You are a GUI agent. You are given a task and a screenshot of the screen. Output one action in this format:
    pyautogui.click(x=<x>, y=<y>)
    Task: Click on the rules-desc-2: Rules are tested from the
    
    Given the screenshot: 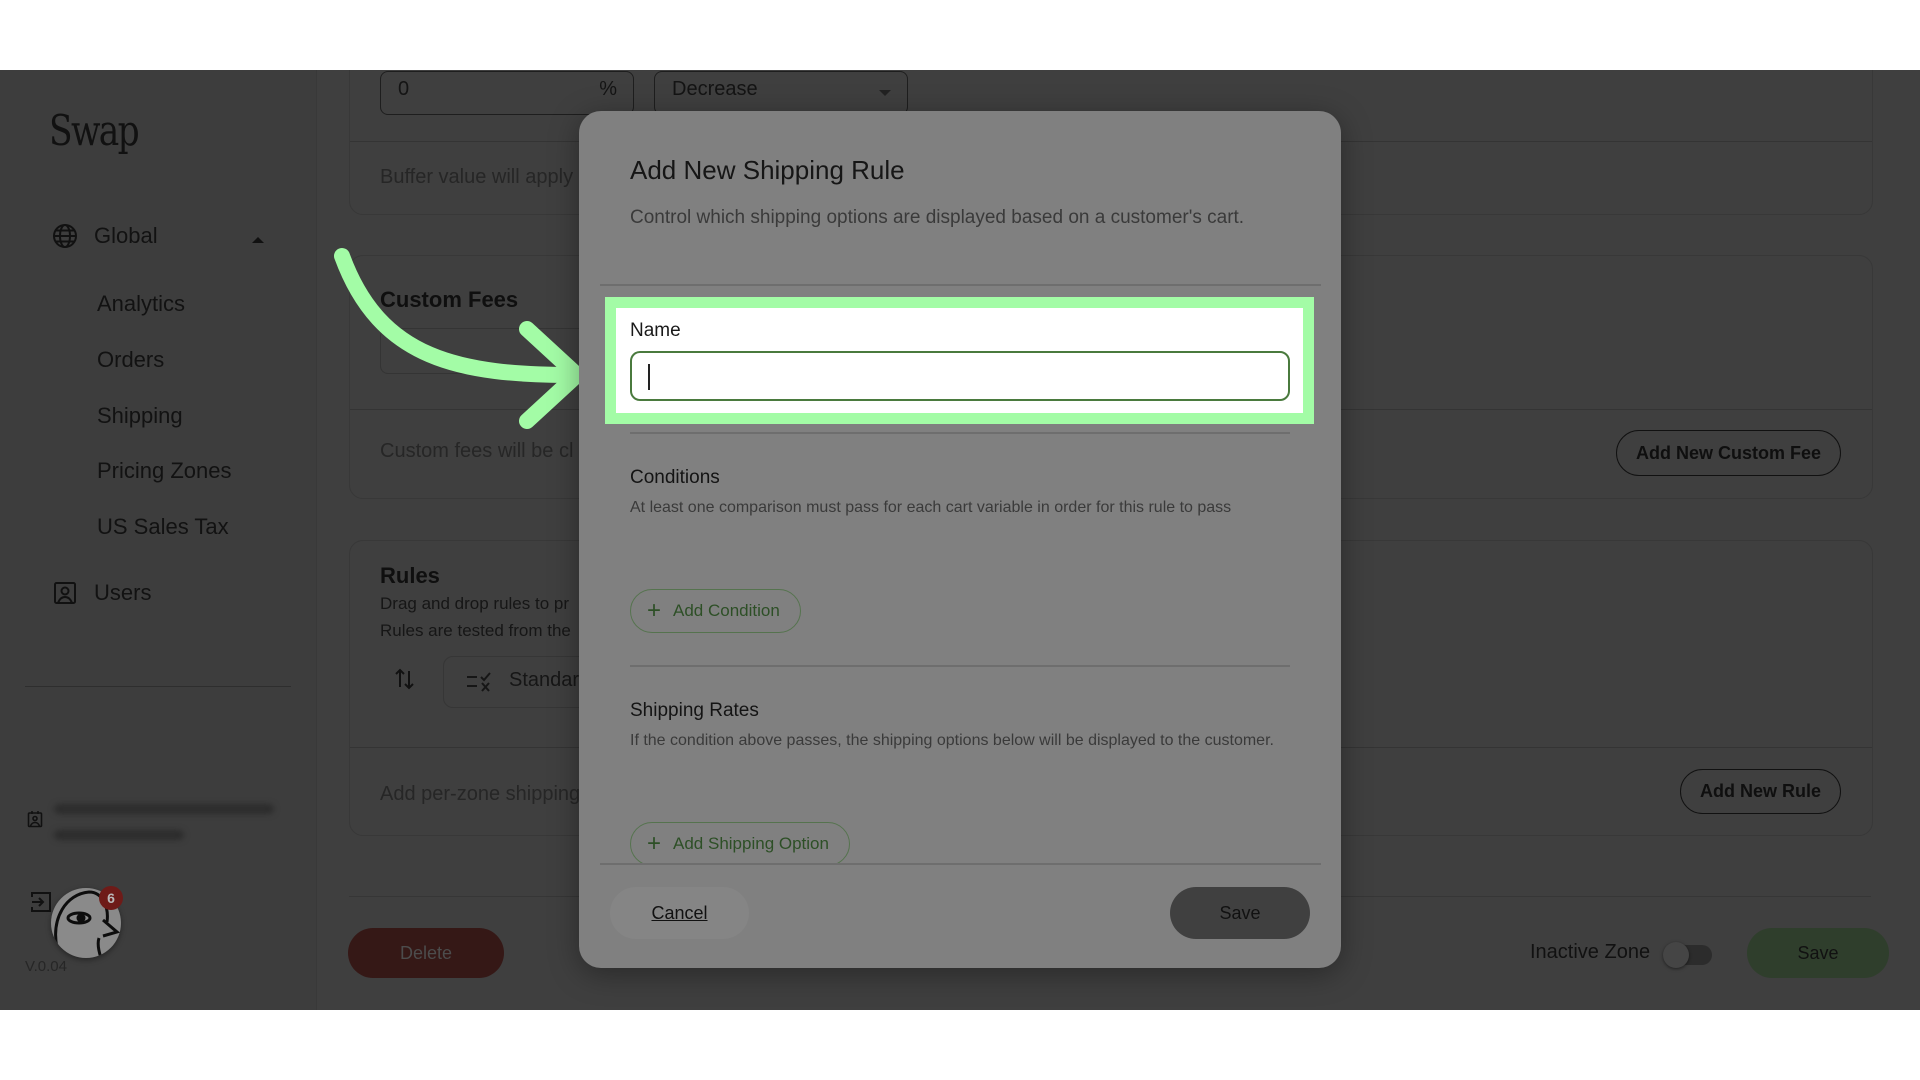 What is the action you would take?
    pyautogui.click(x=475, y=630)
    